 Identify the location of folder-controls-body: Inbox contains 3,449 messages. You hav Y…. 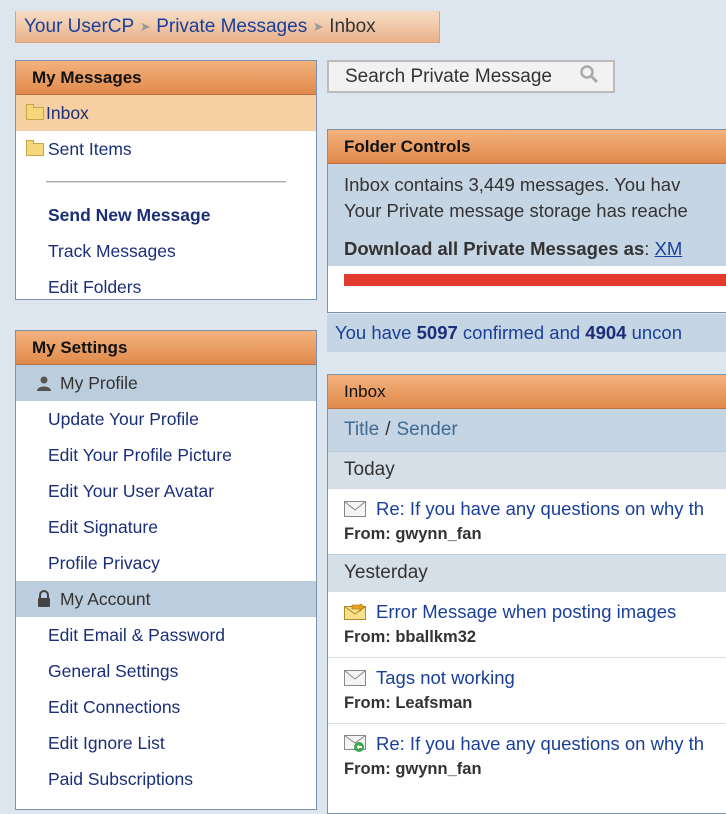
(527, 229).